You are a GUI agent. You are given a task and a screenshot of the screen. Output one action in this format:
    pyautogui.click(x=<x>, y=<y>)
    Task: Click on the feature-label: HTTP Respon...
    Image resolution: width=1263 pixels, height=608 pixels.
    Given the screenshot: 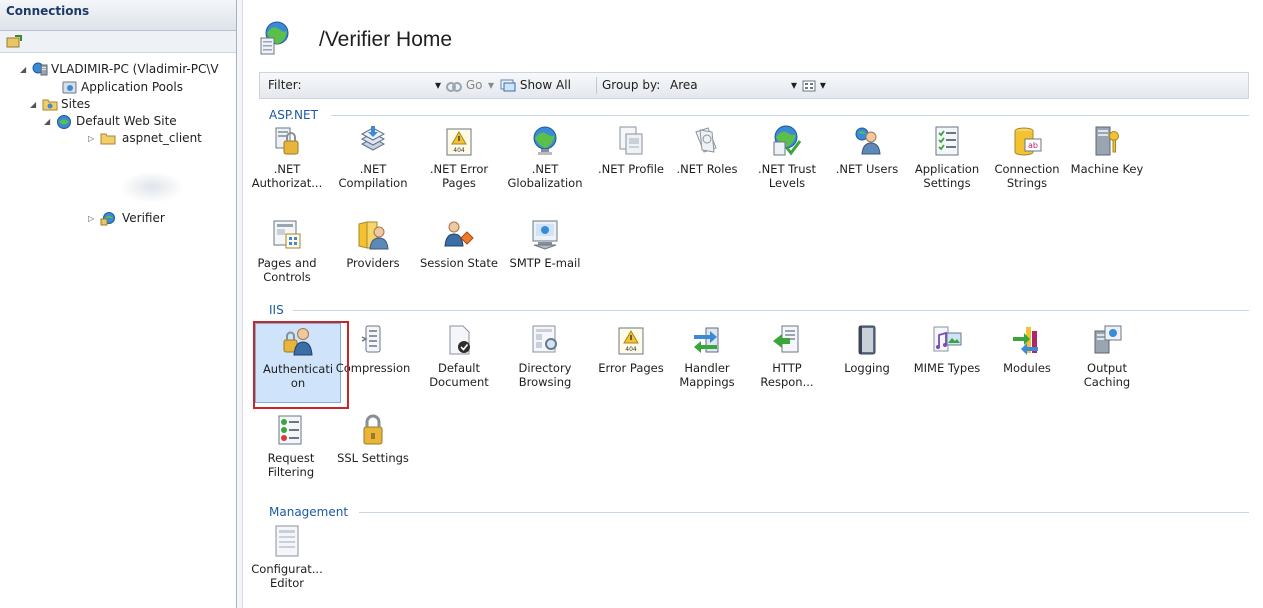 What is the action you would take?
    pyautogui.click(x=787, y=375)
    